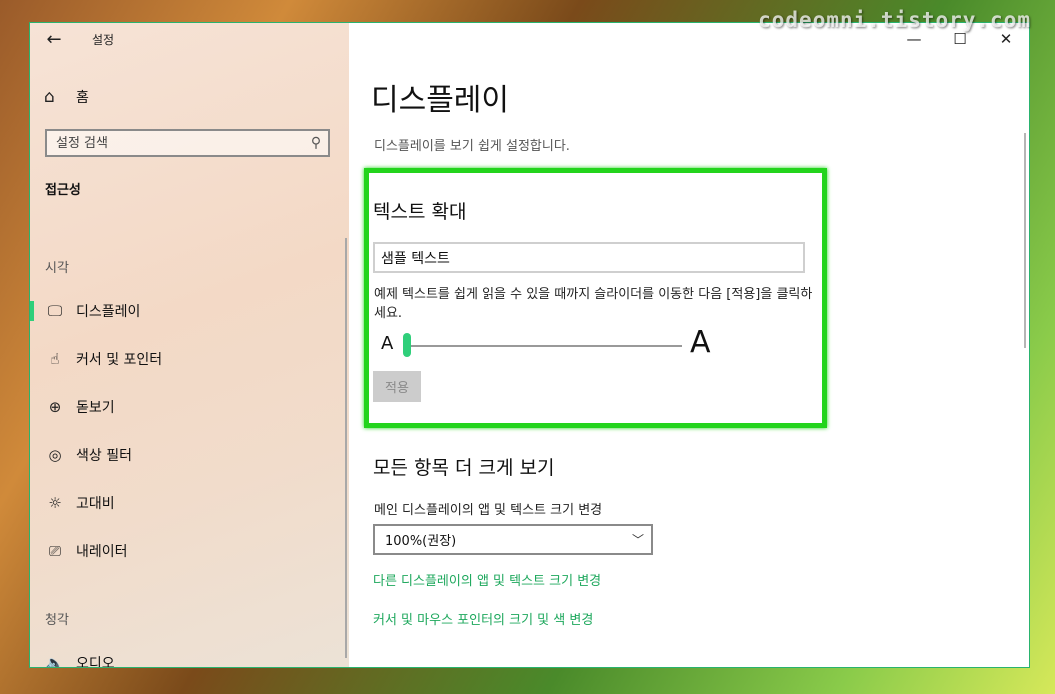 The height and width of the screenshot is (694, 1055). I want to click on cursor-hand-icon: ☝, so click(55, 359).